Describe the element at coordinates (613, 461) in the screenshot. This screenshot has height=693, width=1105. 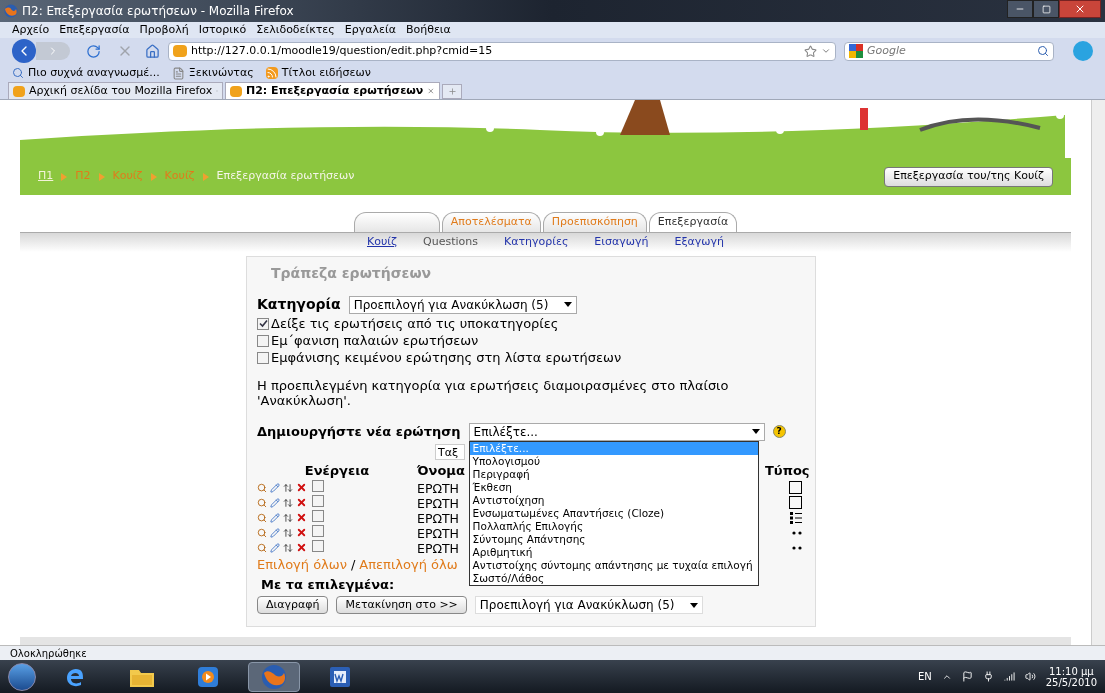
I see `dropdown-option: Υπολογισμού` at that location.